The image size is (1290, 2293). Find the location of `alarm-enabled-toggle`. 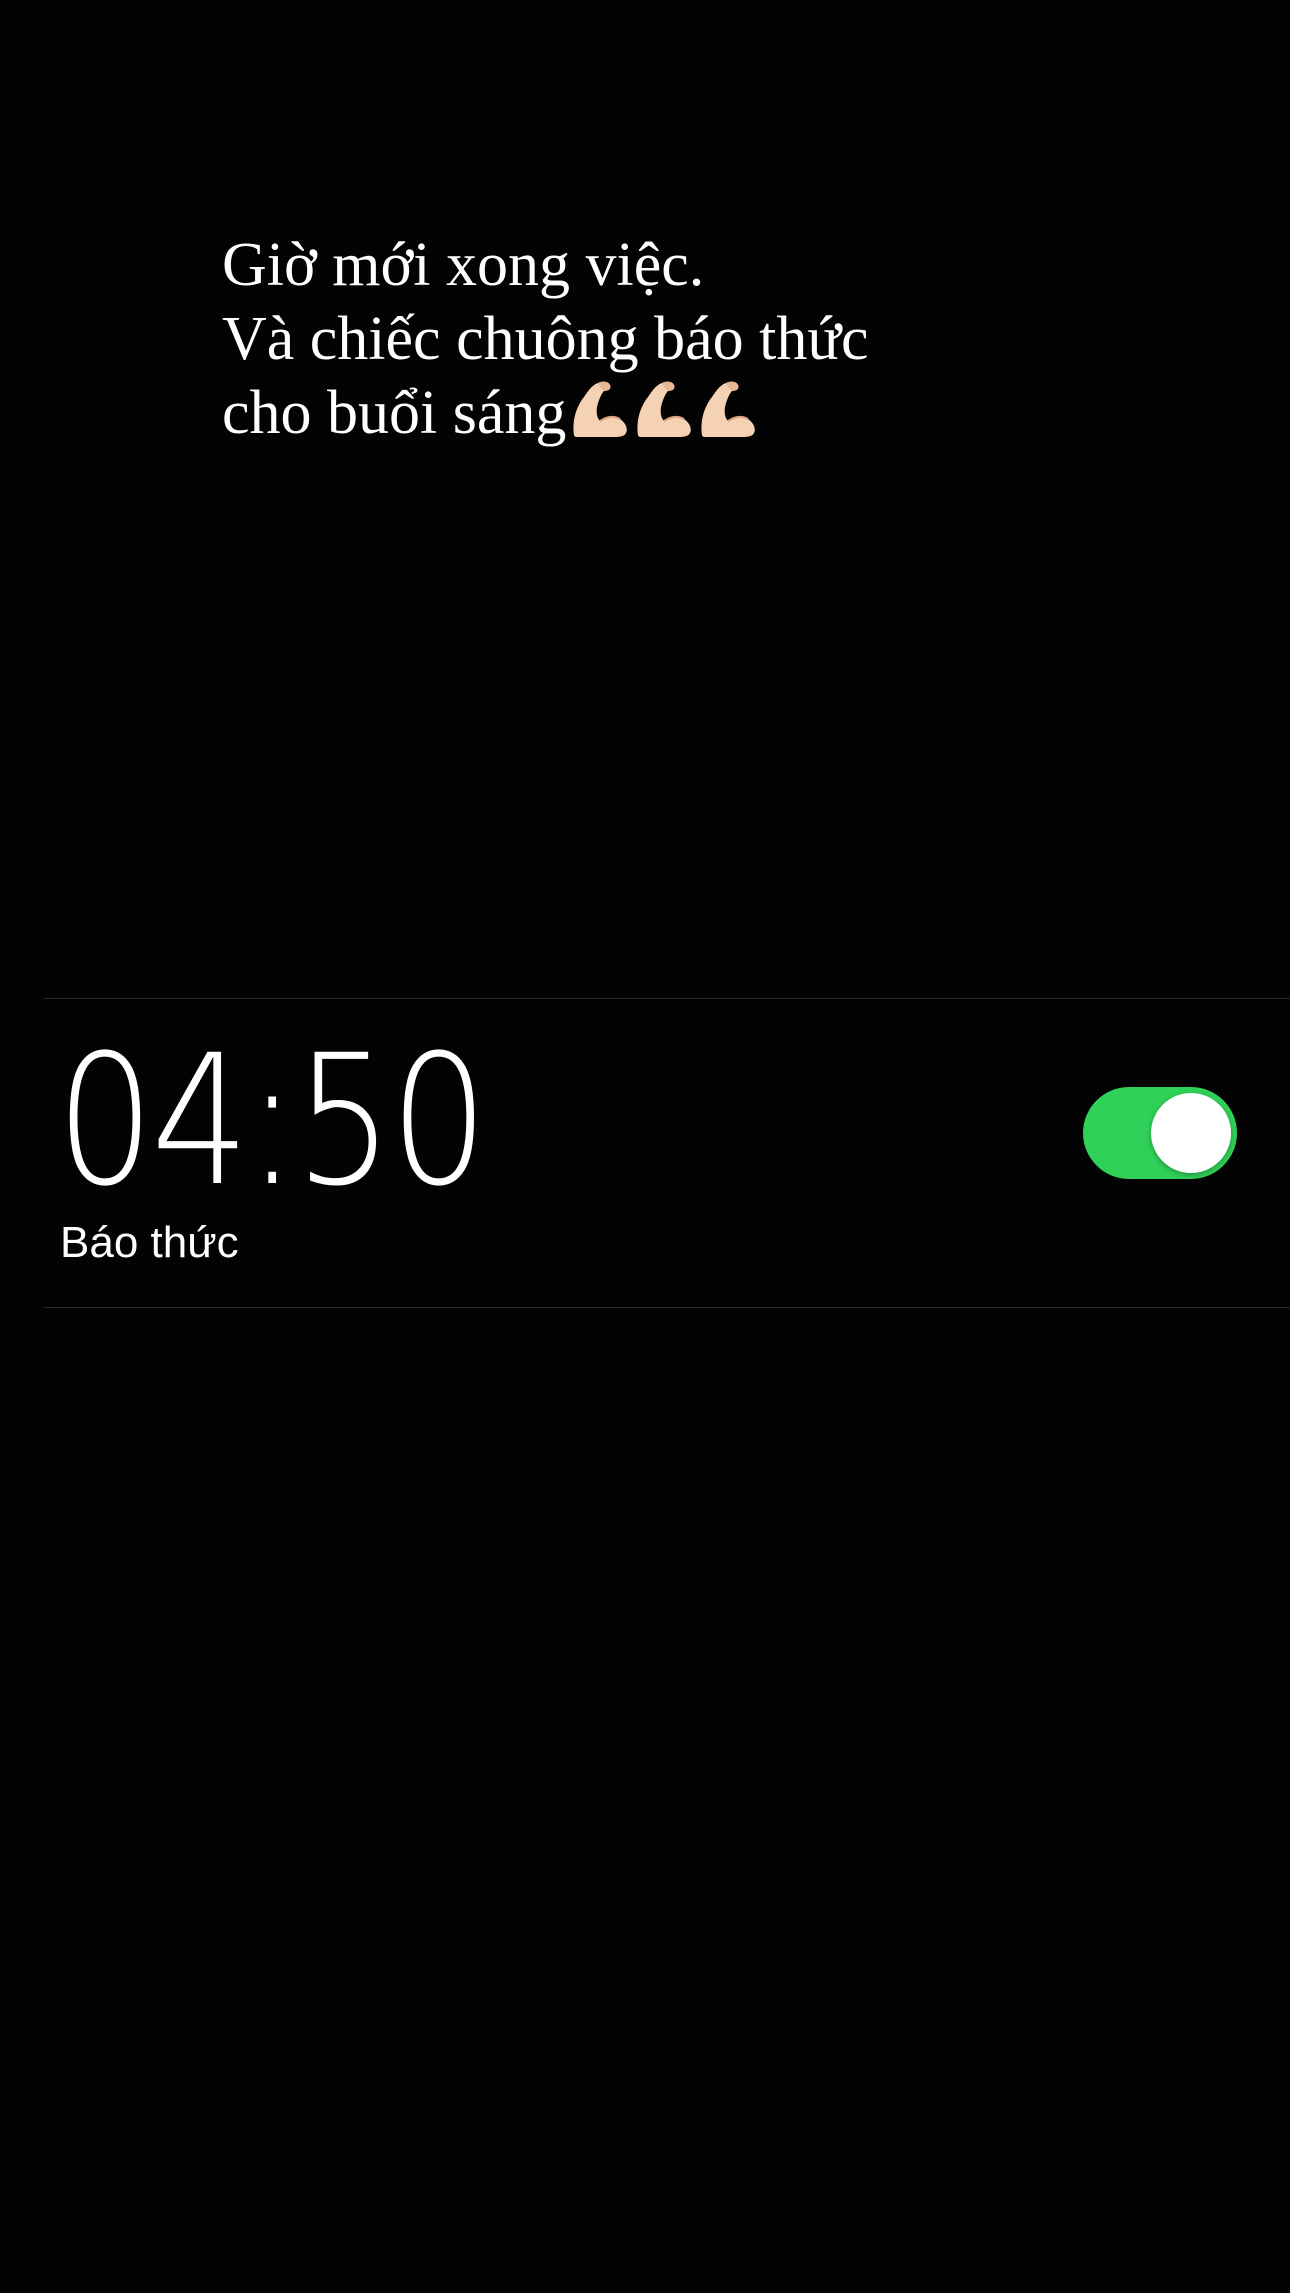

alarm-enabled-toggle is located at coordinates (1160, 1133).